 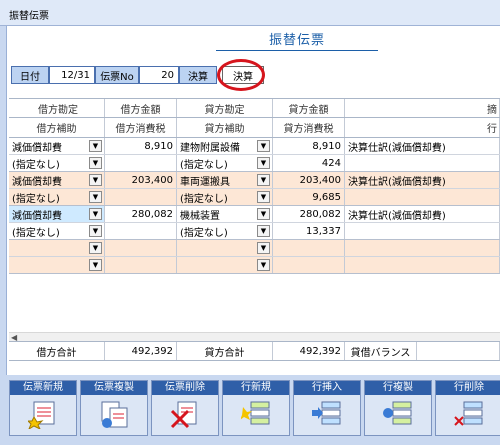 I want to click on grid-header-sub: 借方補助 借方消費税 貸方補助 貸方消費税 行, so click(x=254, y=128).